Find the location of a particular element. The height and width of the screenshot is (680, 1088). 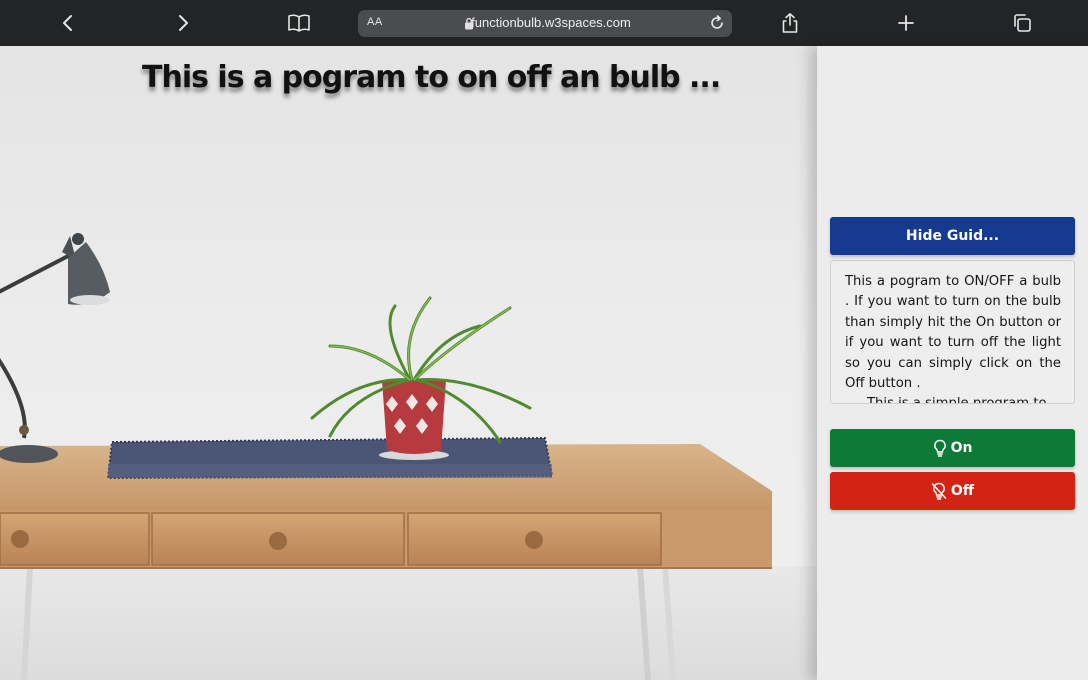

guide-text-clipped: This is a simple program to is located at coordinates (957, 400).